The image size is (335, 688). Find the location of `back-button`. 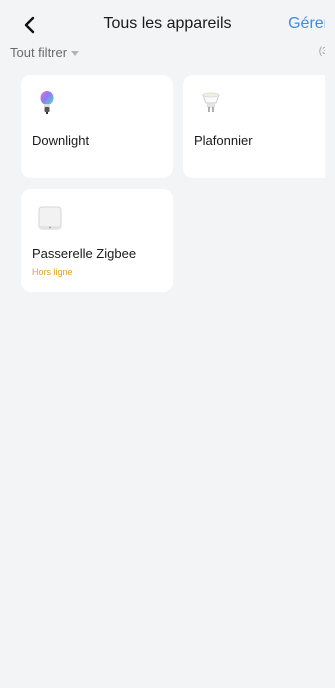

back-button is located at coordinates (29, 25).